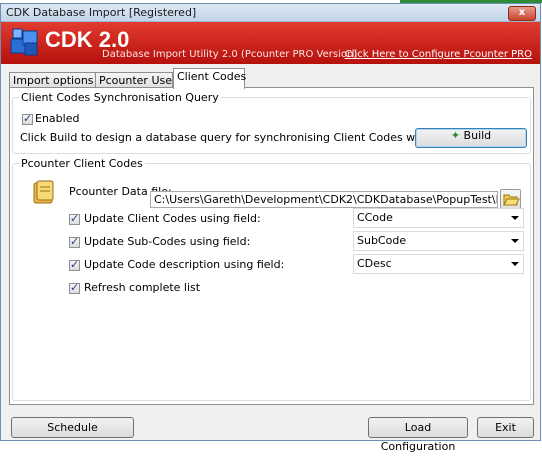 This screenshot has height=456, width=542. Describe the element at coordinates (505, 427) in the screenshot. I see `exit-button: Exit` at that location.